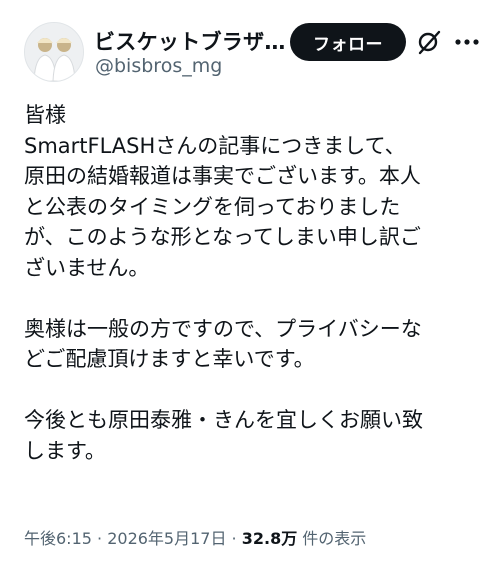  I want to click on more-icon, so click(467, 42).